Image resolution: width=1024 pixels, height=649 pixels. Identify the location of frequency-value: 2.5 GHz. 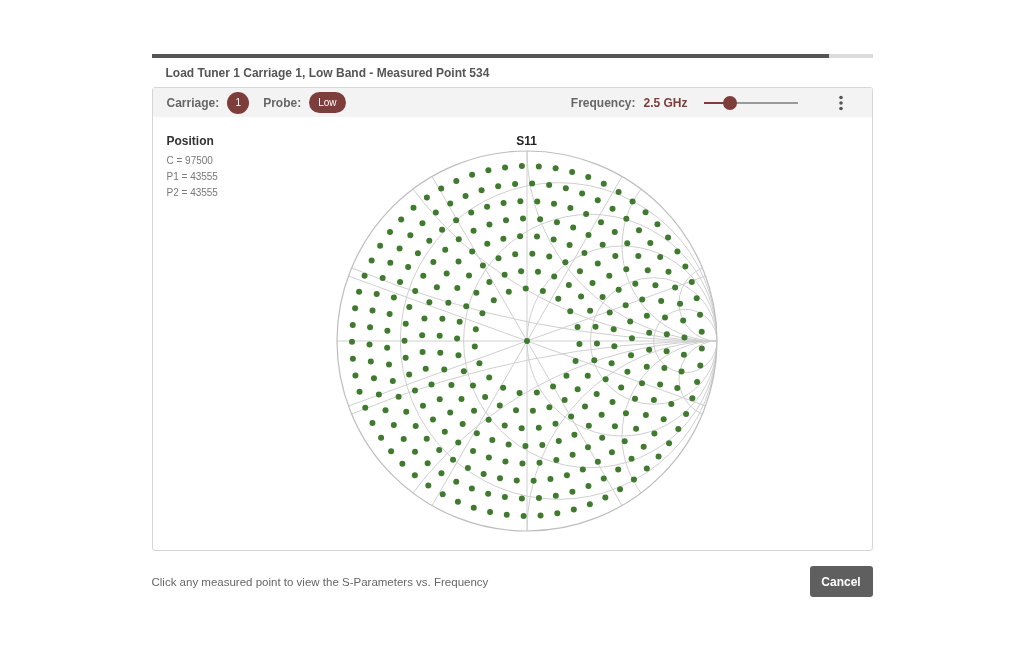
(665, 102).